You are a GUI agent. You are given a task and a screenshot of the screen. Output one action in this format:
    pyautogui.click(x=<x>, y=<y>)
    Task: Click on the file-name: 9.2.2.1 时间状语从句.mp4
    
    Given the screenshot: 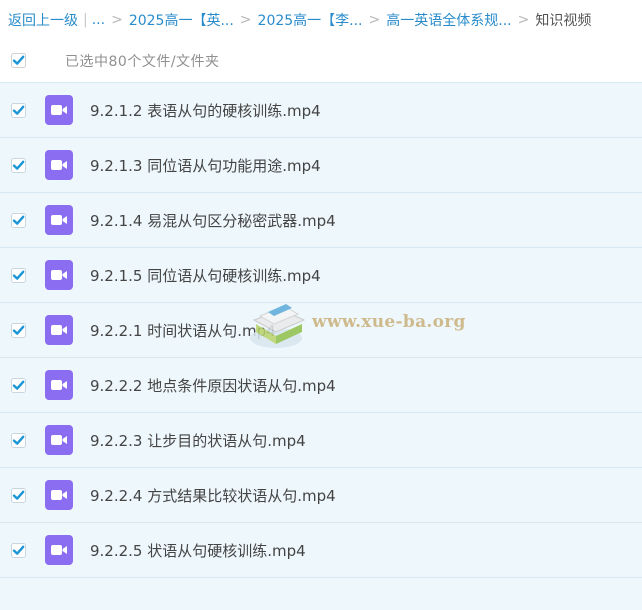 What is the action you would take?
    pyautogui.click(x=183, y=330)
    